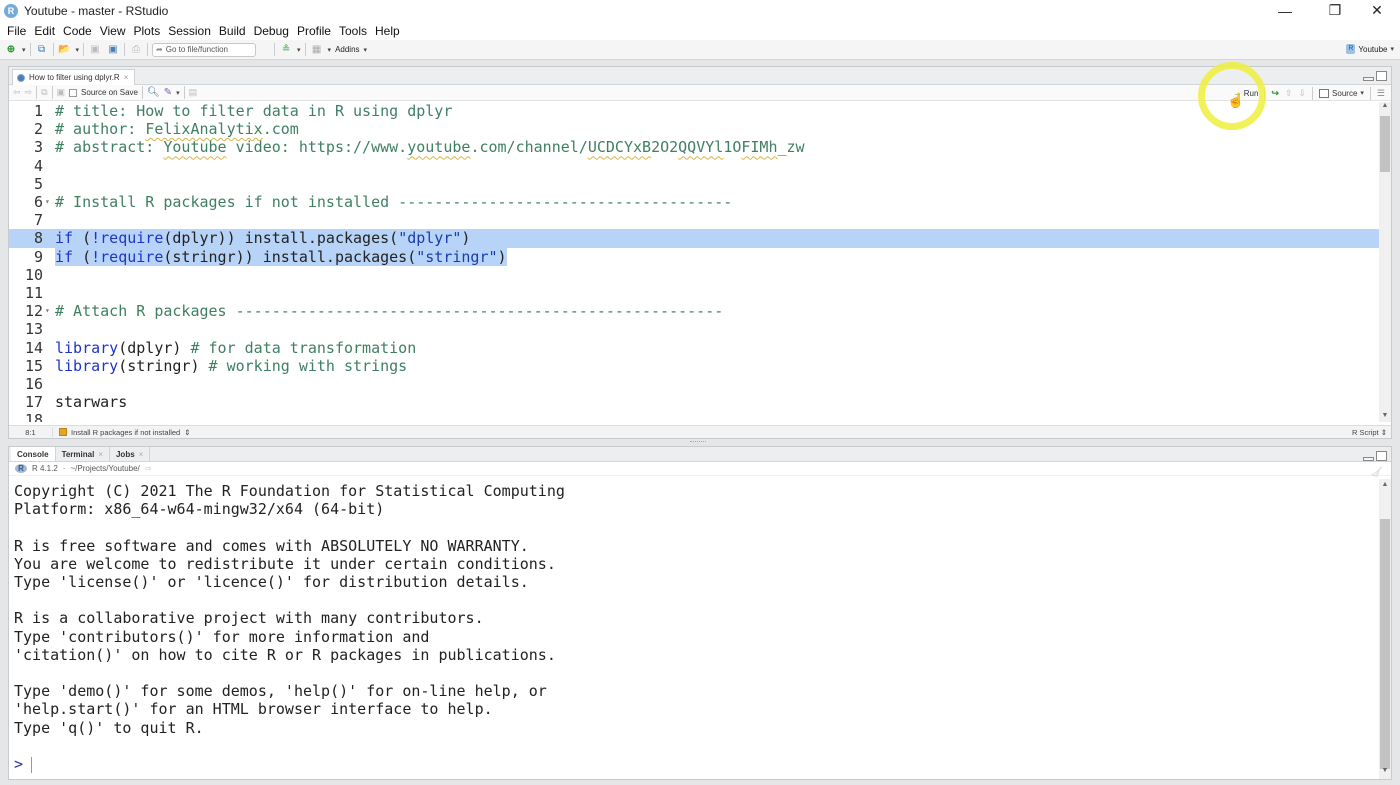 Image resolution: width=1400 pixels, height=785 pixels. I want to click on menu-edit: Edit, so click(44, 31).